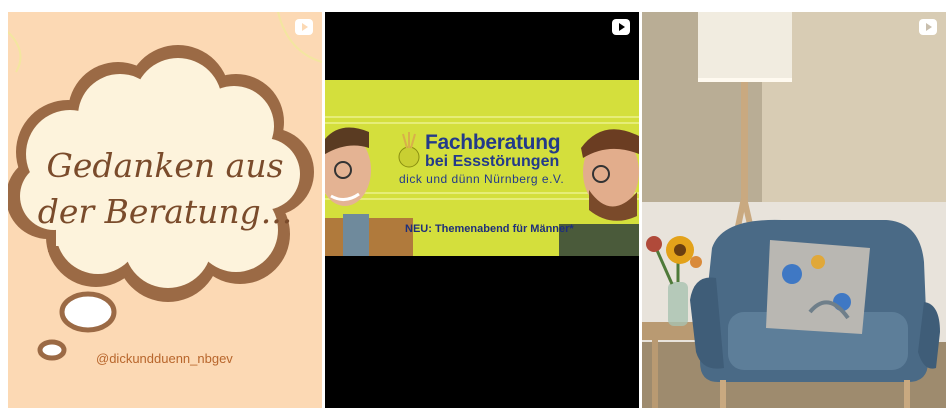  Describe the element at coordinates (489, 229) in the screenshot. I see `banner-announcement: NEU: Themenabend für Männer*` at that location.